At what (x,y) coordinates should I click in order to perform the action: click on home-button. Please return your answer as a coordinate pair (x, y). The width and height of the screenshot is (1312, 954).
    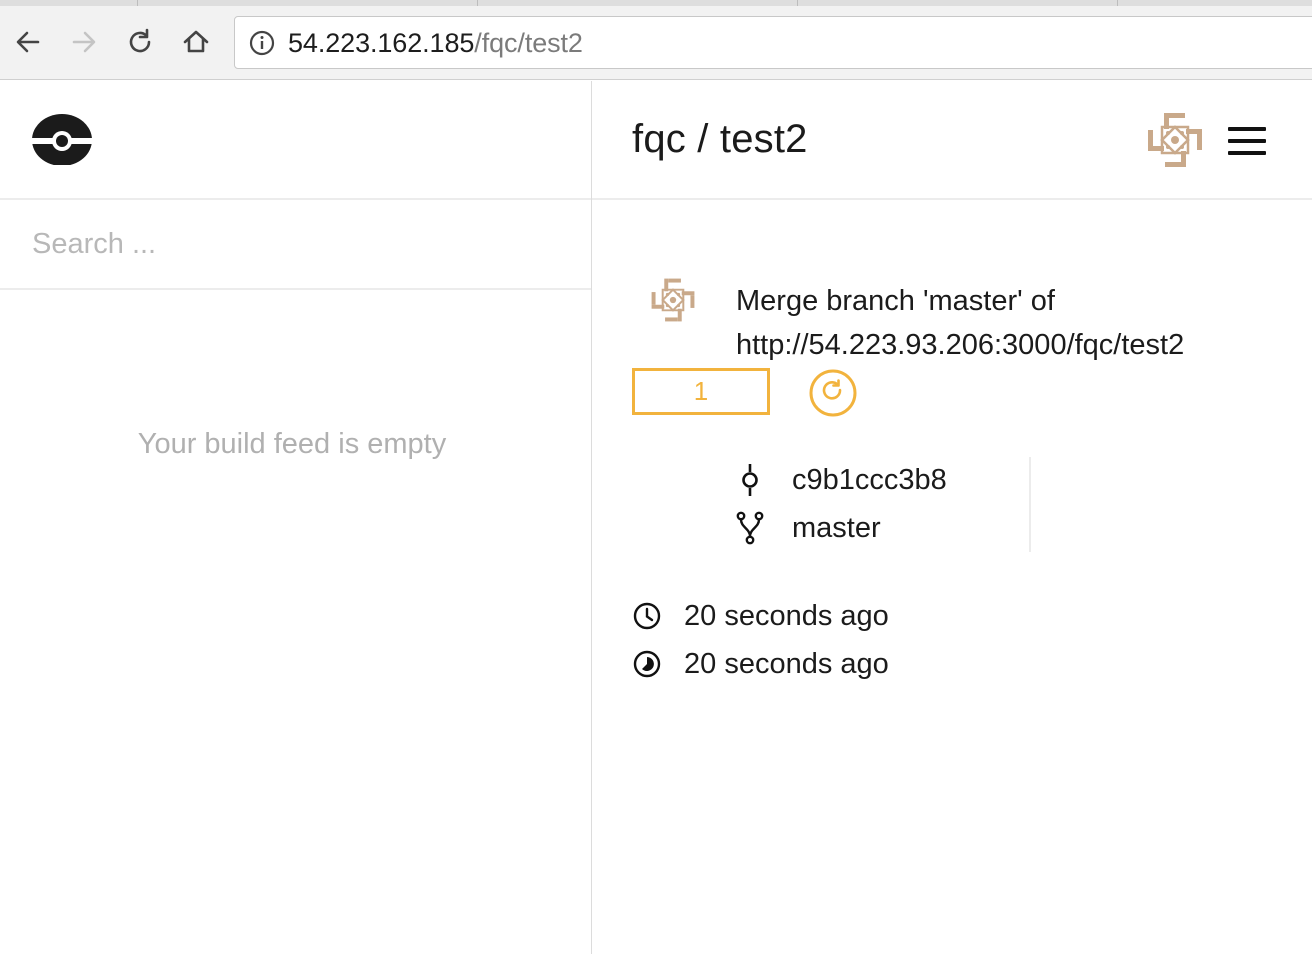
    Looking at the image, I should click on (196, 42).